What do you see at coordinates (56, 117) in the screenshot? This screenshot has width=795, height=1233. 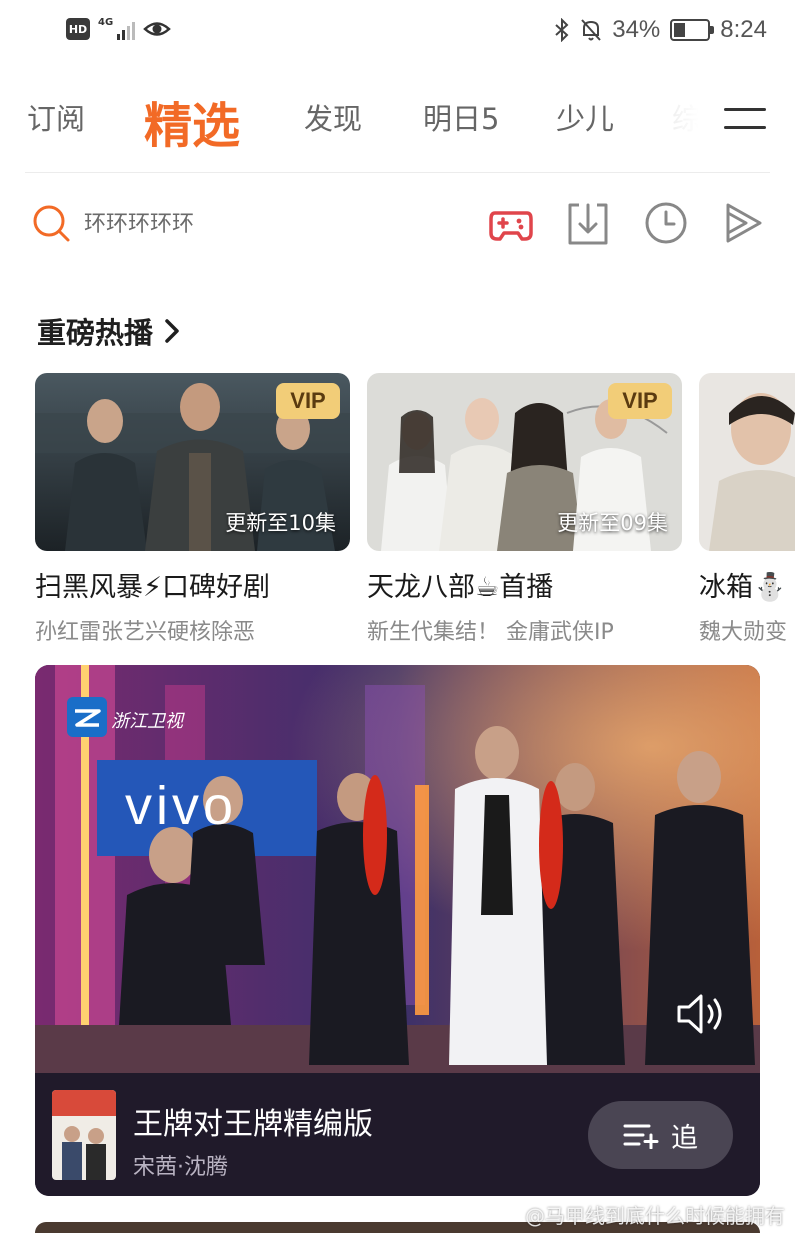 I see `tab-subscribe: 订阅` at bounding box center [56, 117].